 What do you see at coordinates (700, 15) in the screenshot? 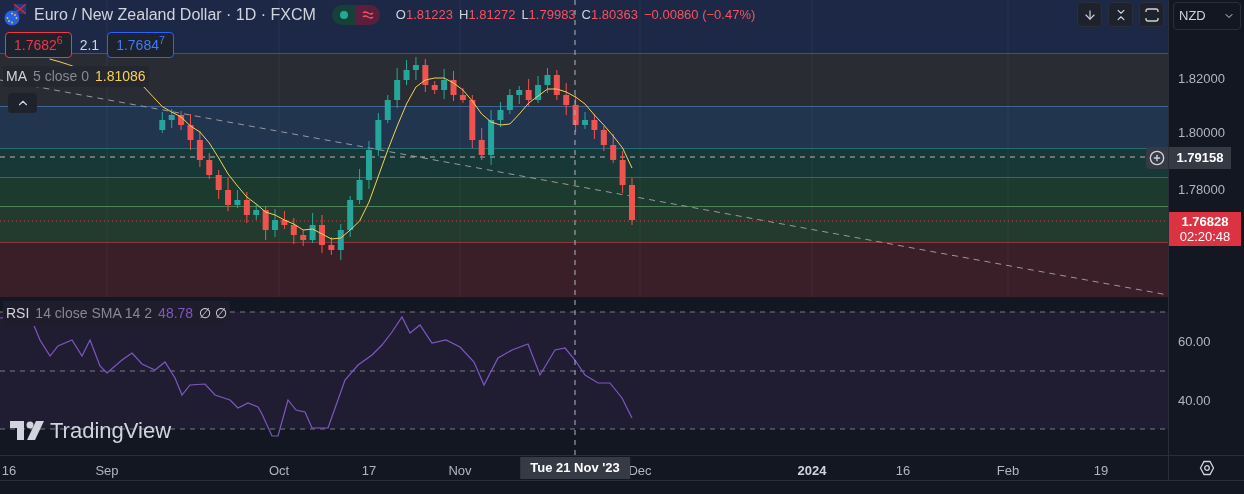
I see `price-change: −0.00860 (−0.47%)` at bounding box center [700, 15].